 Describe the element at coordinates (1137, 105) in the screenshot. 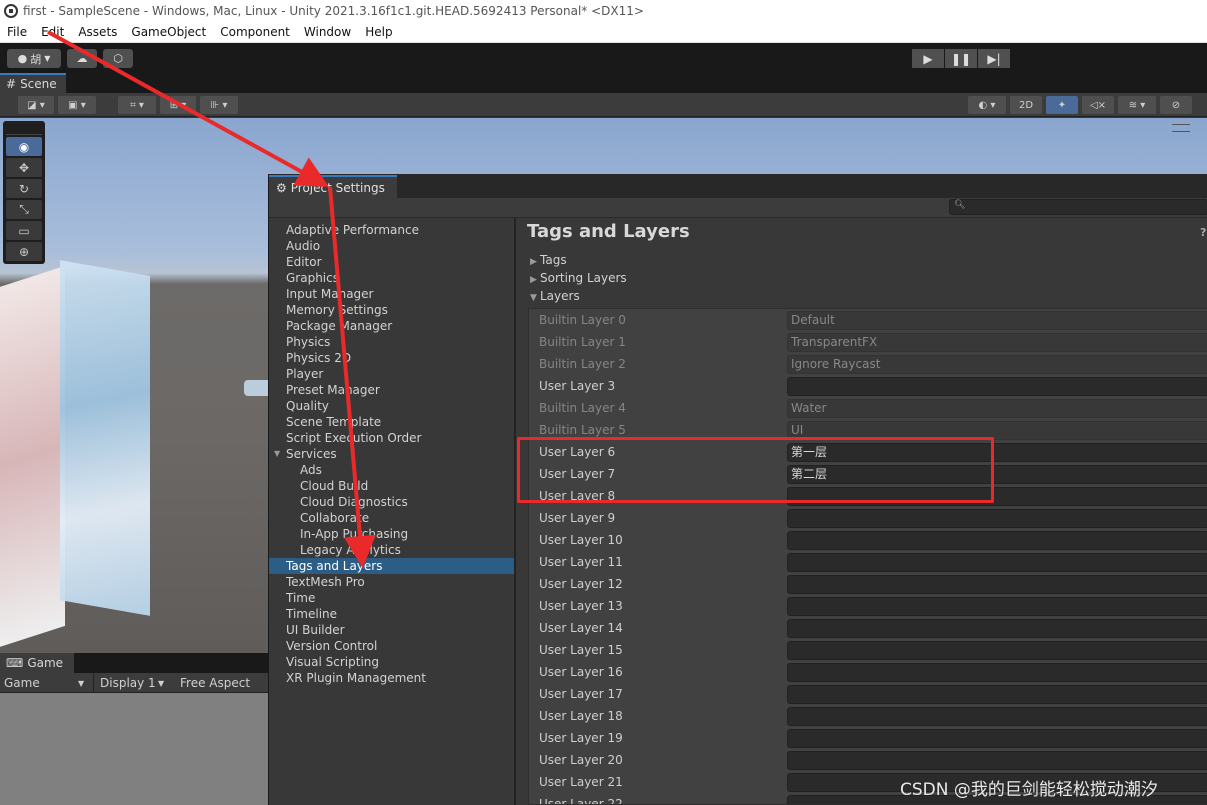

I see `effects-dropdown: ≋ ▾` at that location.